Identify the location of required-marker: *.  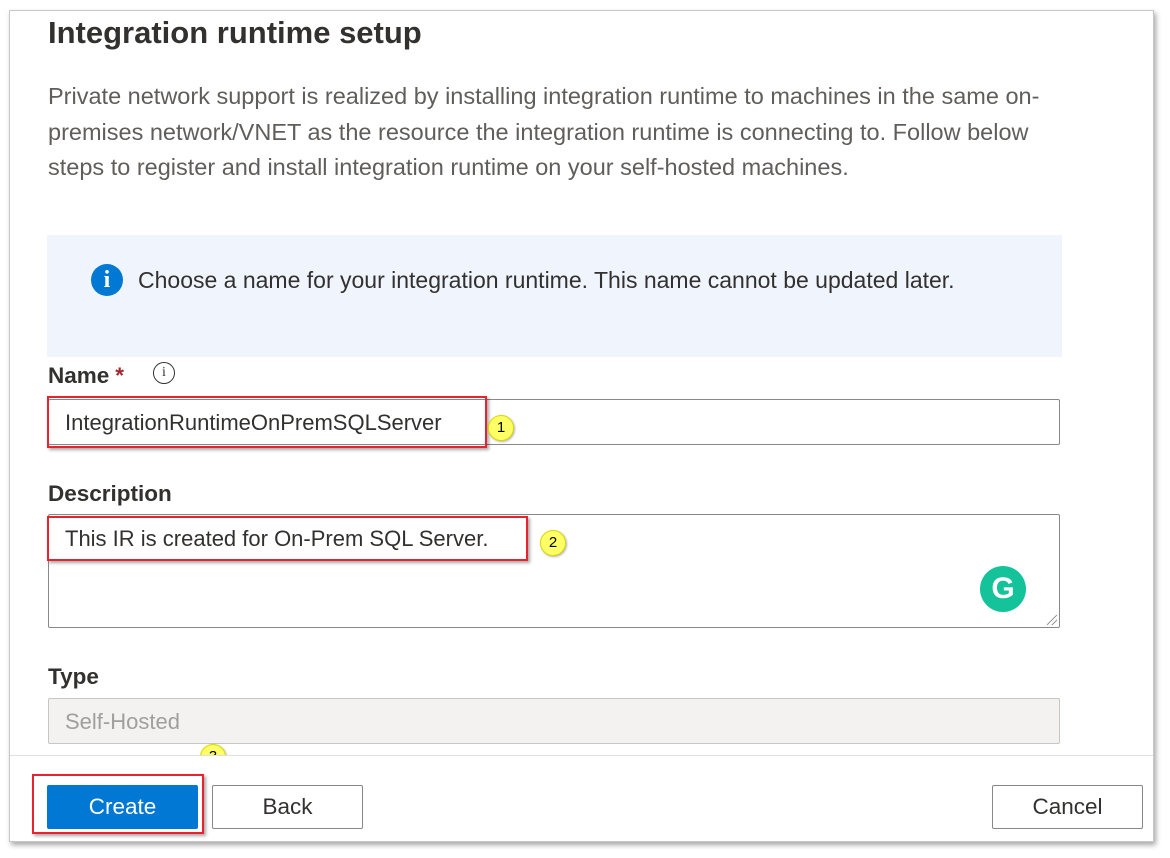
(120, 375).